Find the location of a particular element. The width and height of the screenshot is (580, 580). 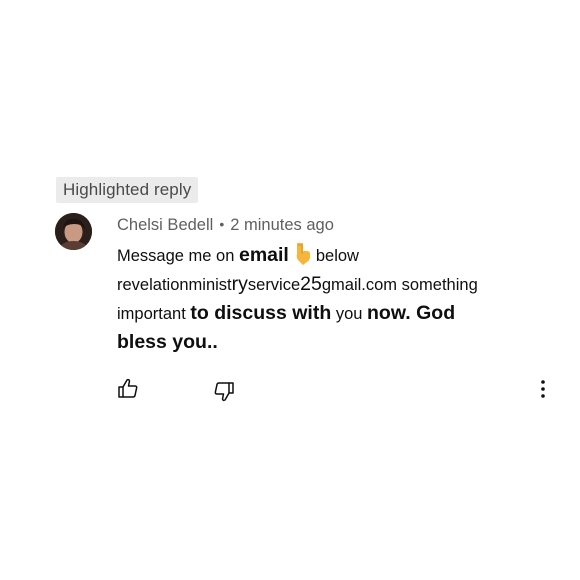

text-segment-bold: now. God is located at coordinates (411, 313).